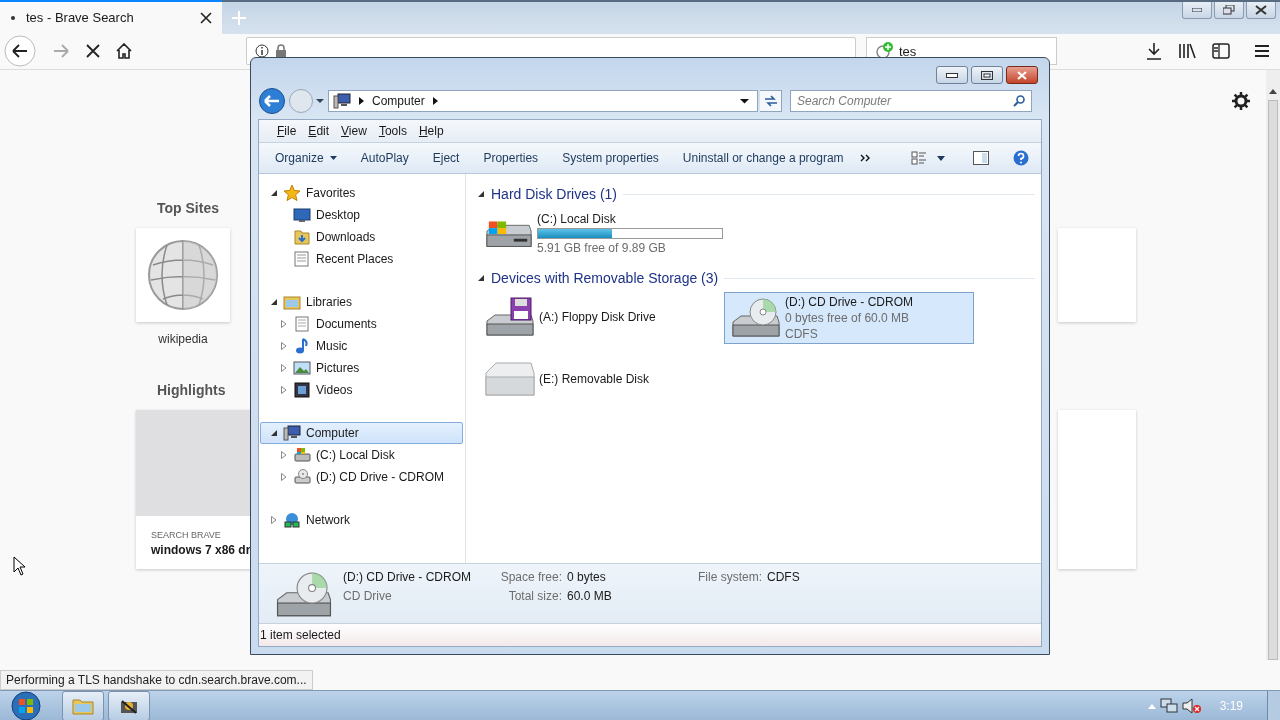 This screenshot has height=720, width=1280. Describe the element at coordinates (361, 237) in the screenshot. I see `nav-item: Downloads` at that location.